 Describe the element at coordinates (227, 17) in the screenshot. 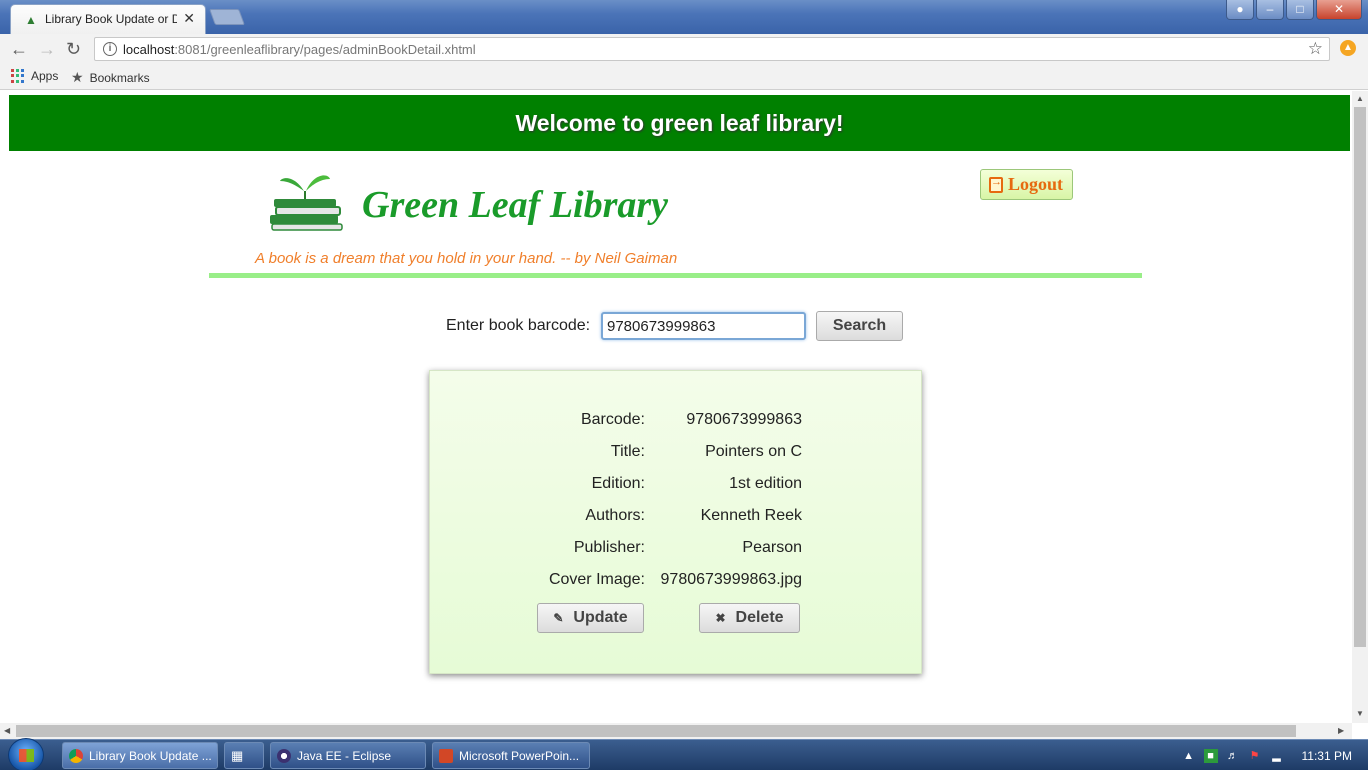

I see `new-tab-button` at that location.